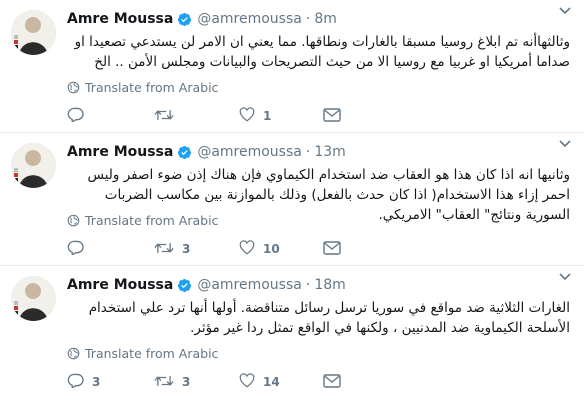 The image size is (584, 401). I want to click on like-count: 10, so click(271, 249).